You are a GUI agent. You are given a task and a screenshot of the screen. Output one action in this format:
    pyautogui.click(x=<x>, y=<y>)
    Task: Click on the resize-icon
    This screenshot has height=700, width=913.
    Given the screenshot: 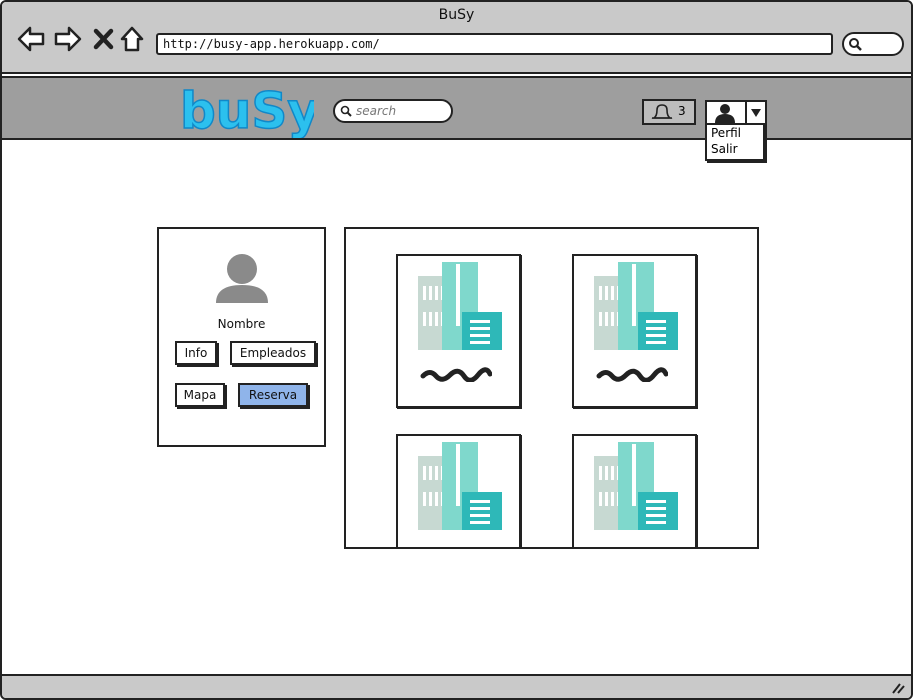 What is the action you would take?
    pyautogui.click(x=898, y=688)
    